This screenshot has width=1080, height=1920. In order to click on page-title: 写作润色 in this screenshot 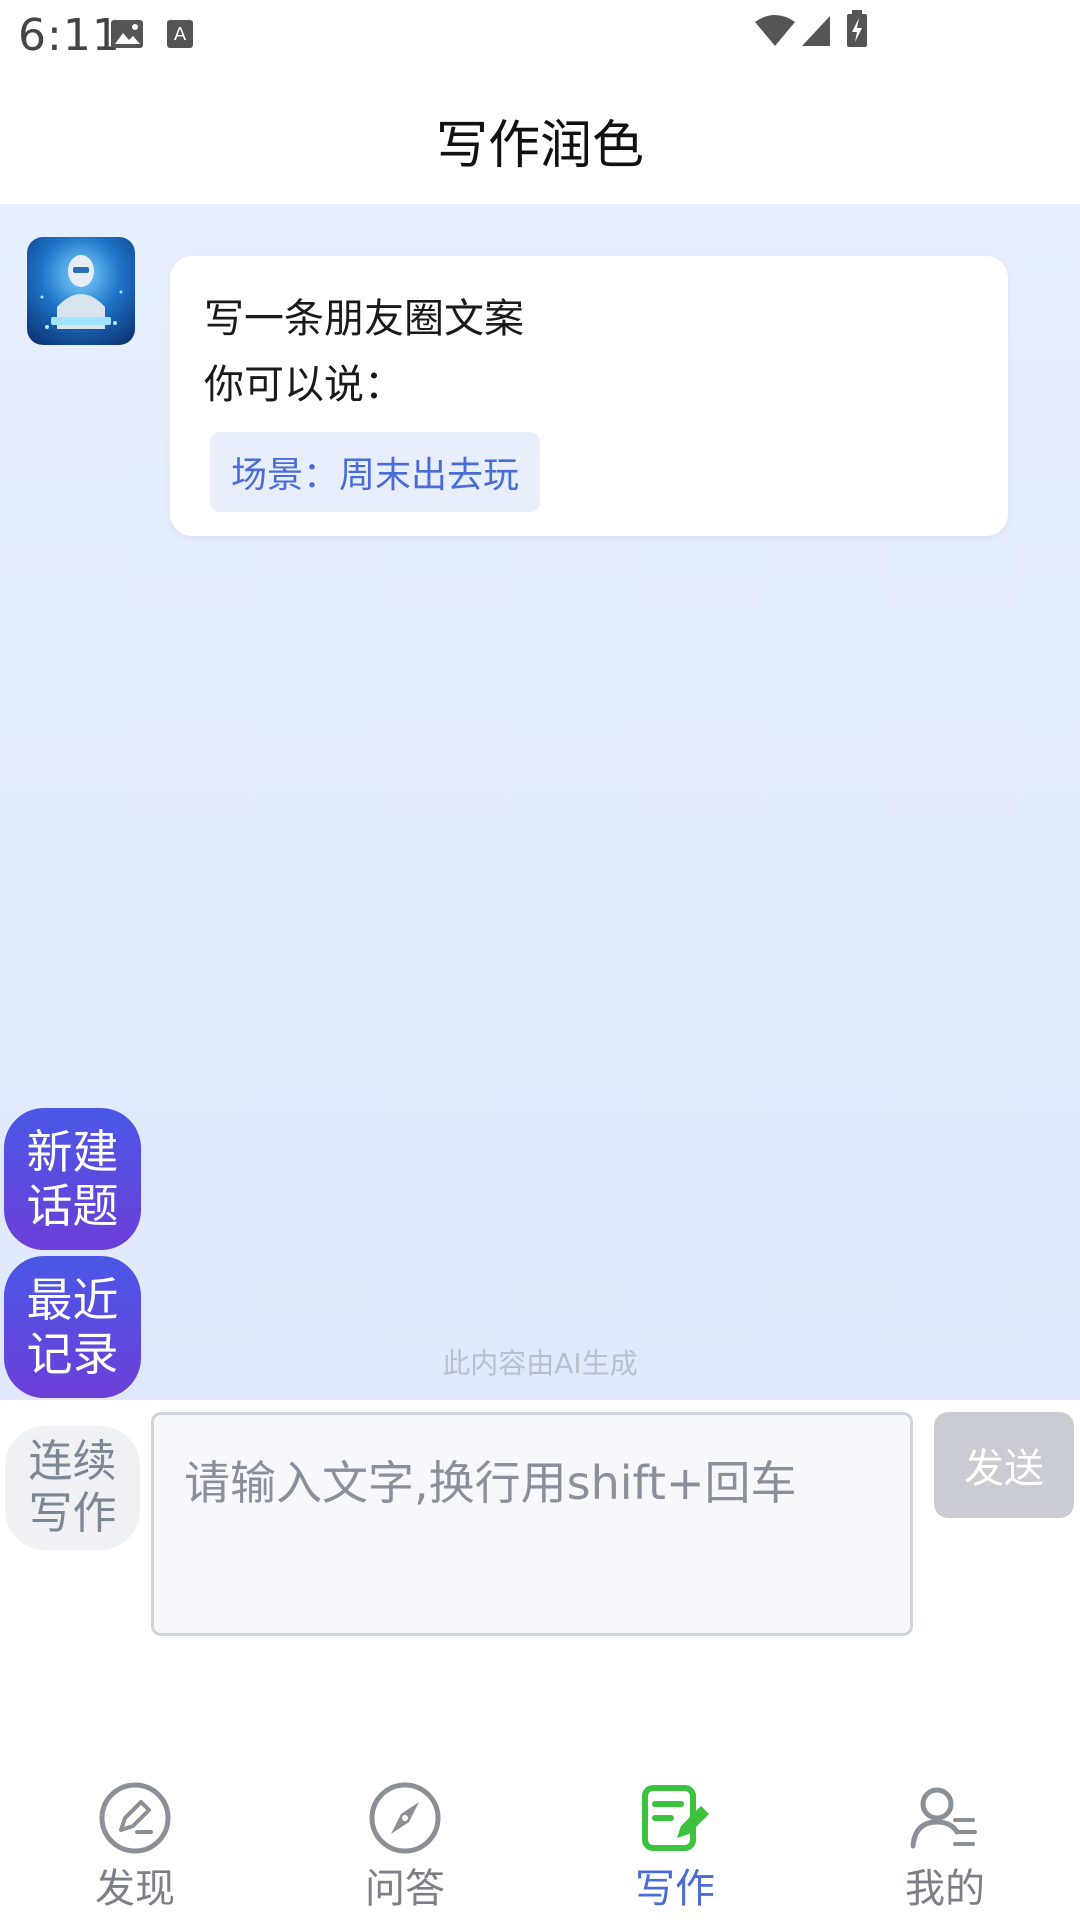, I will do `click(539, 145)`.